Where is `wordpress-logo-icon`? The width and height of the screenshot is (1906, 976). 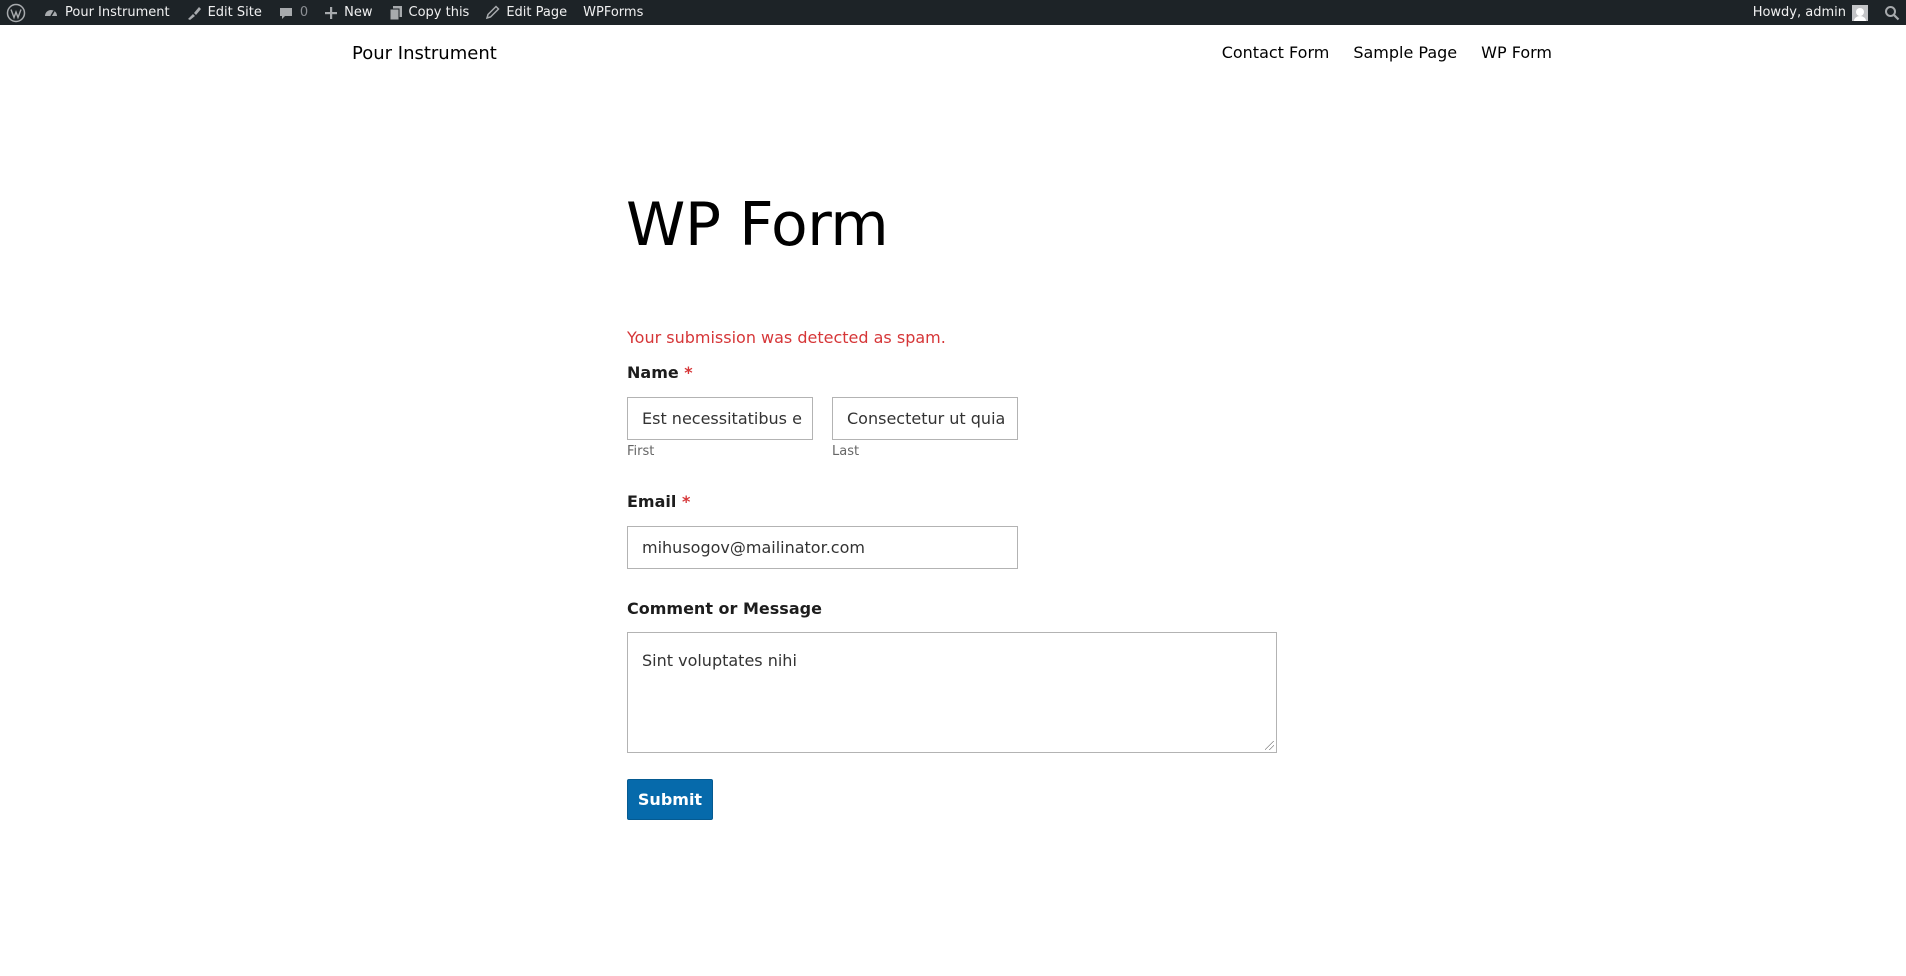 wordpress-logo-icon is located at coordinates (16, 13).